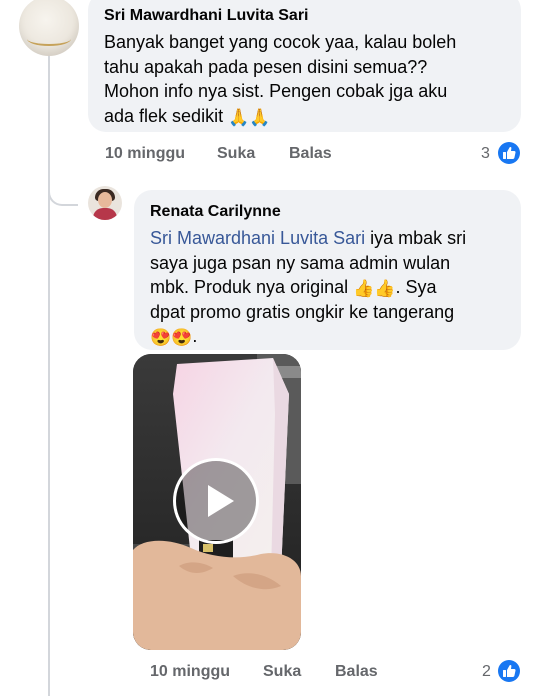 This screenshot has height=696, width=540. I want to click on comment-author: Sri Mawardhani Luvita Sari, so click(304, 16).